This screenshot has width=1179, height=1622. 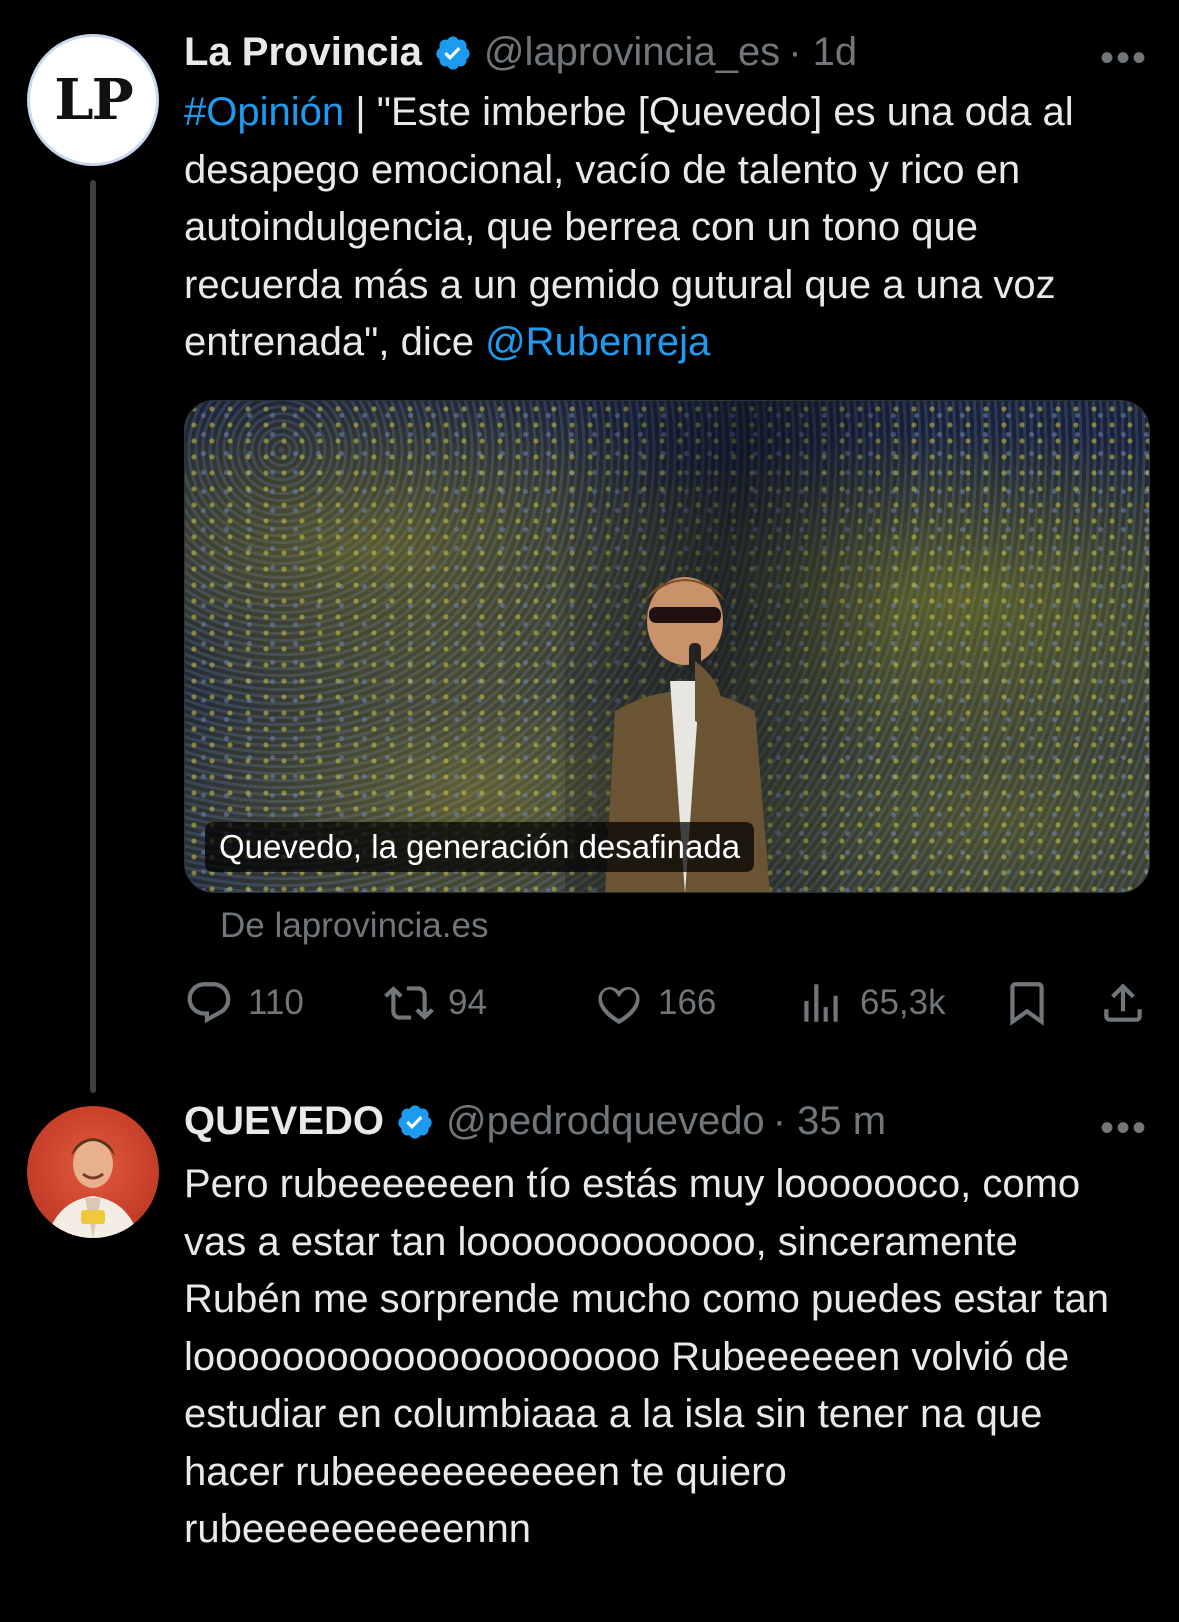 I want to click on avatar-logo-text: LP, so click(x=93, y=100).